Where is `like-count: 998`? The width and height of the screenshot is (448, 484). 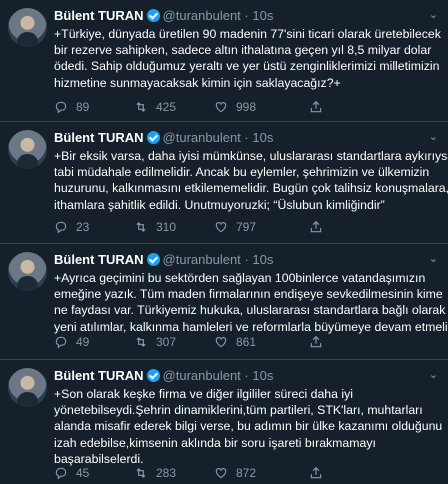
like-count: 998 is located at coordinates (246, 107).